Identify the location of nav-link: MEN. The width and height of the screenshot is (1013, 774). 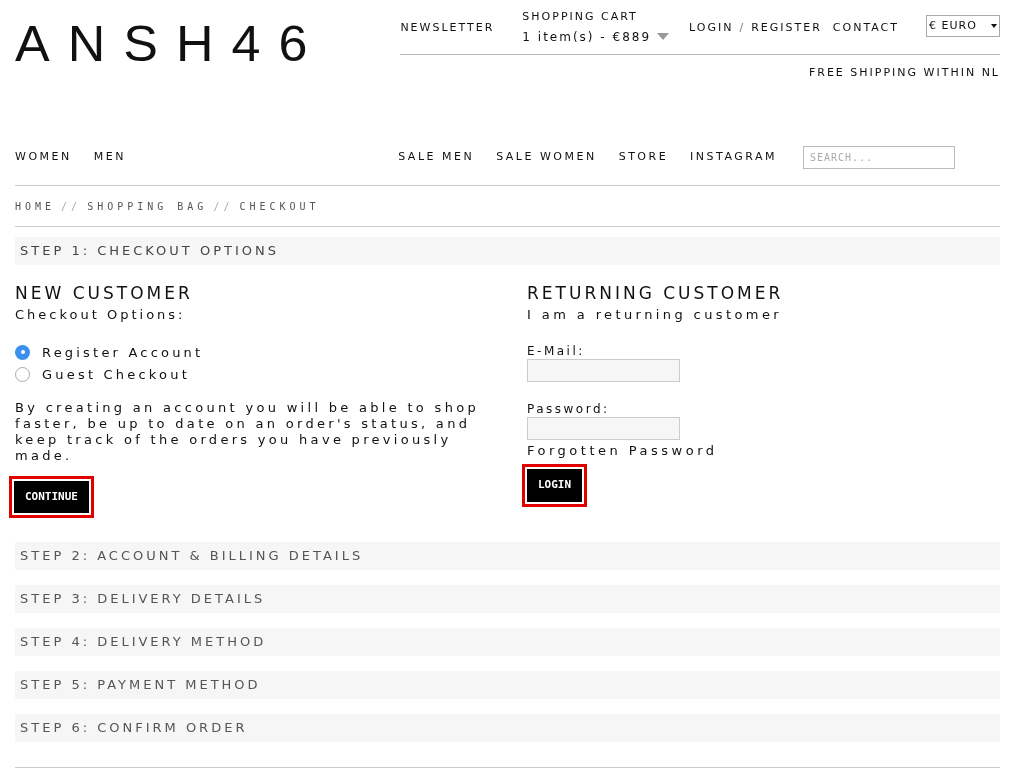
(109, 157).